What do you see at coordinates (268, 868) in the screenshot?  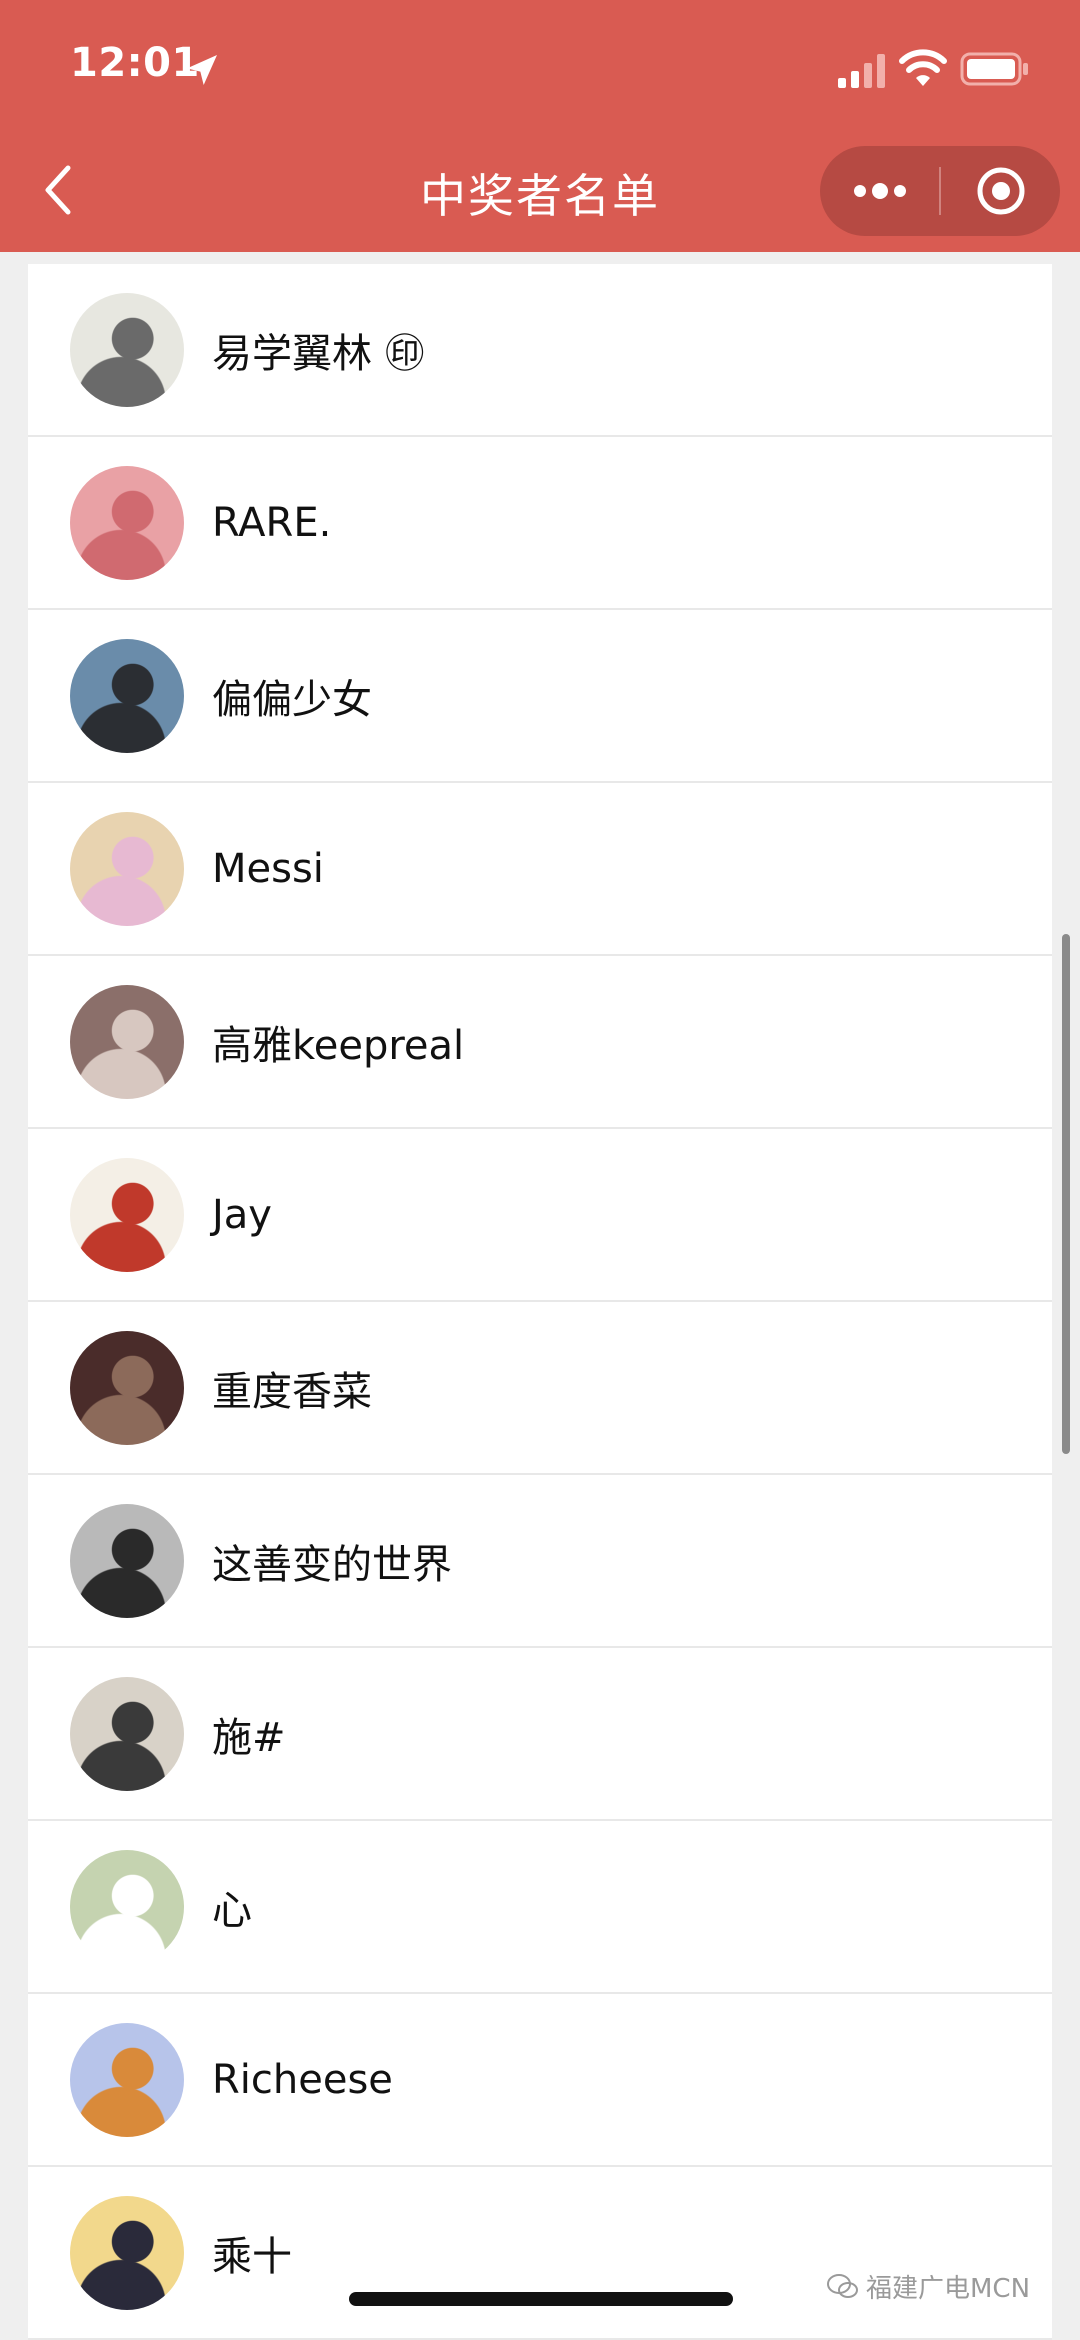 I see `winner-name: Messi` at bounding box center [268, 868].